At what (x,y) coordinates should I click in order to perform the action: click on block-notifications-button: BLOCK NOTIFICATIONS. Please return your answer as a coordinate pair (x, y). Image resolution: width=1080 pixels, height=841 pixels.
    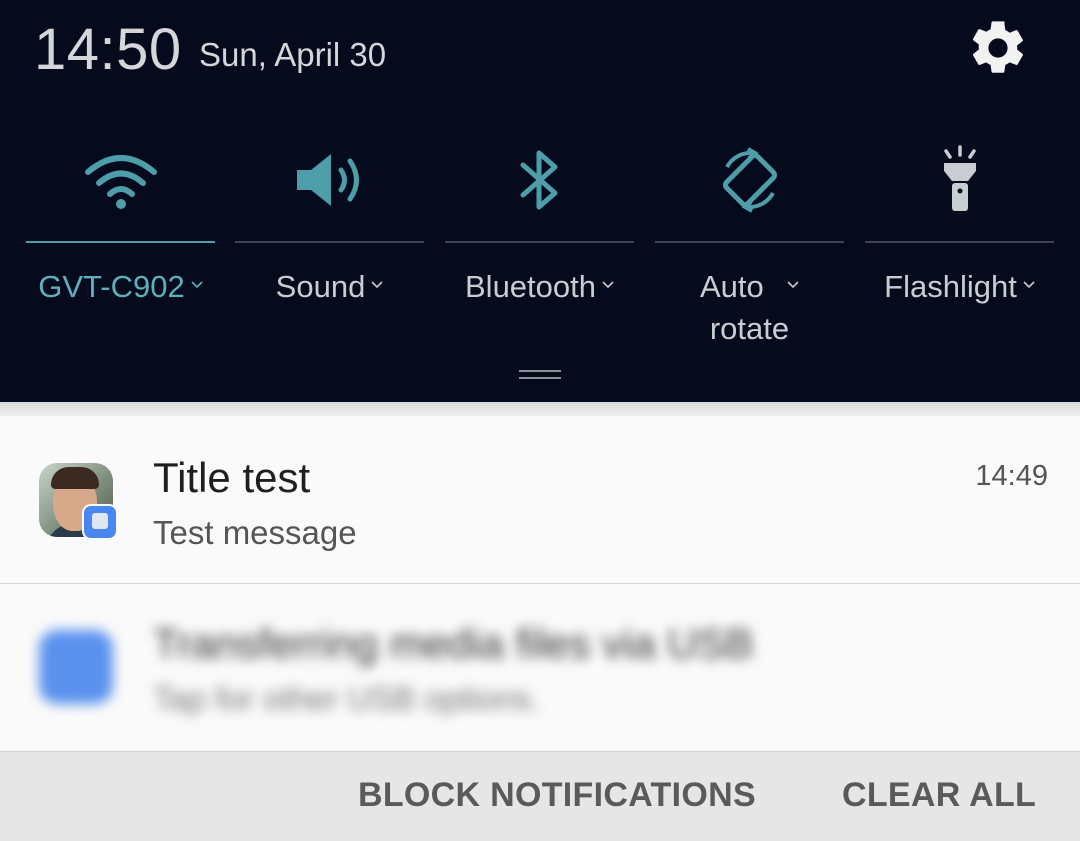
    Looking at the image, I should click on (557, 795).